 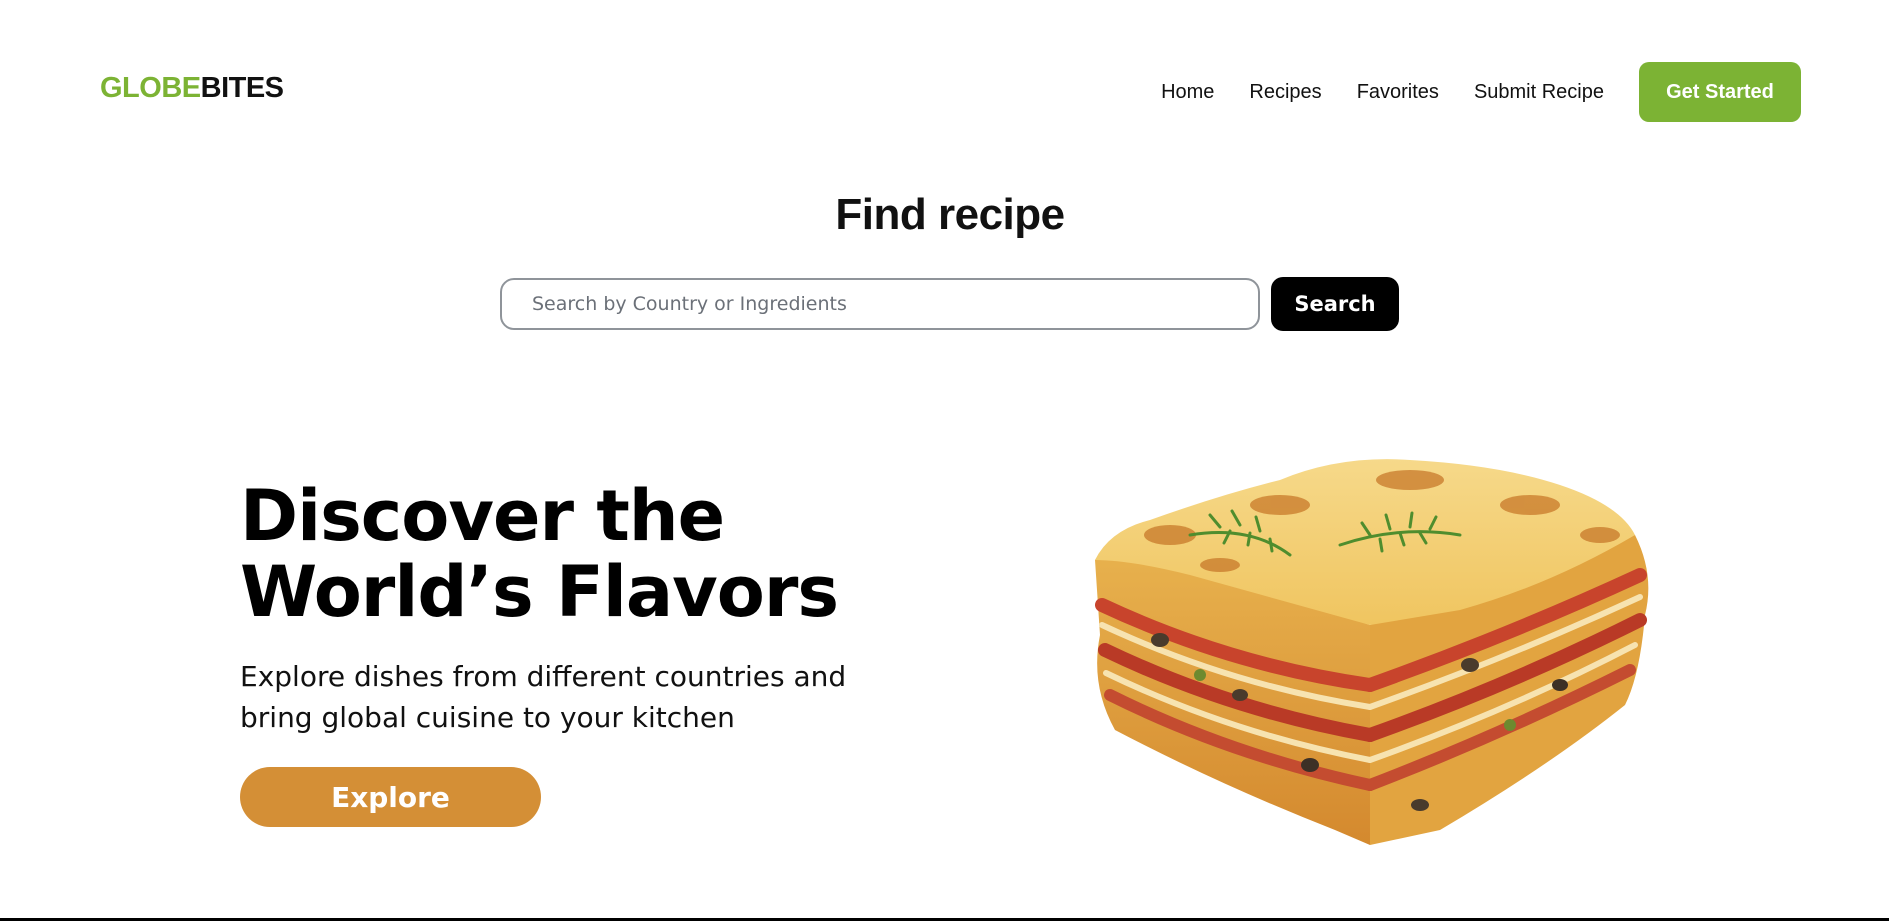 What do you see at coordinates (242, 88) in the screenshot?
I see `logo-bites-text: BITES` at bounding box center [242, 88].